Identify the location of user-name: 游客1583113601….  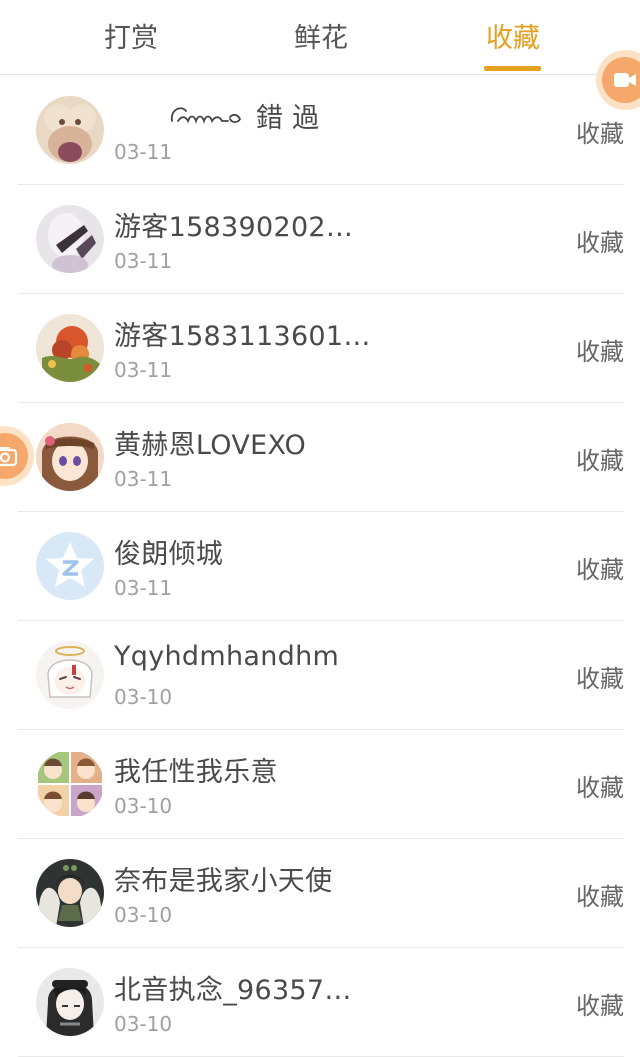
(242, 336).